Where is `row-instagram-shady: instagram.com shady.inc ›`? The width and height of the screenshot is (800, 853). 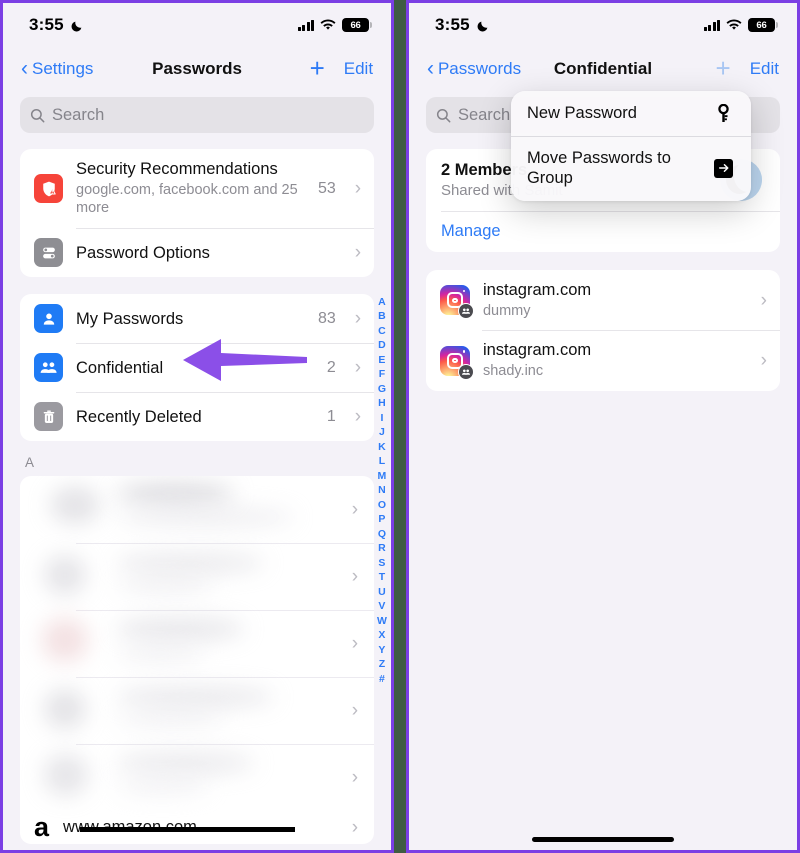 row-instagram-shady: instagram.com shady.inc › is located at coordinates (603, 360).